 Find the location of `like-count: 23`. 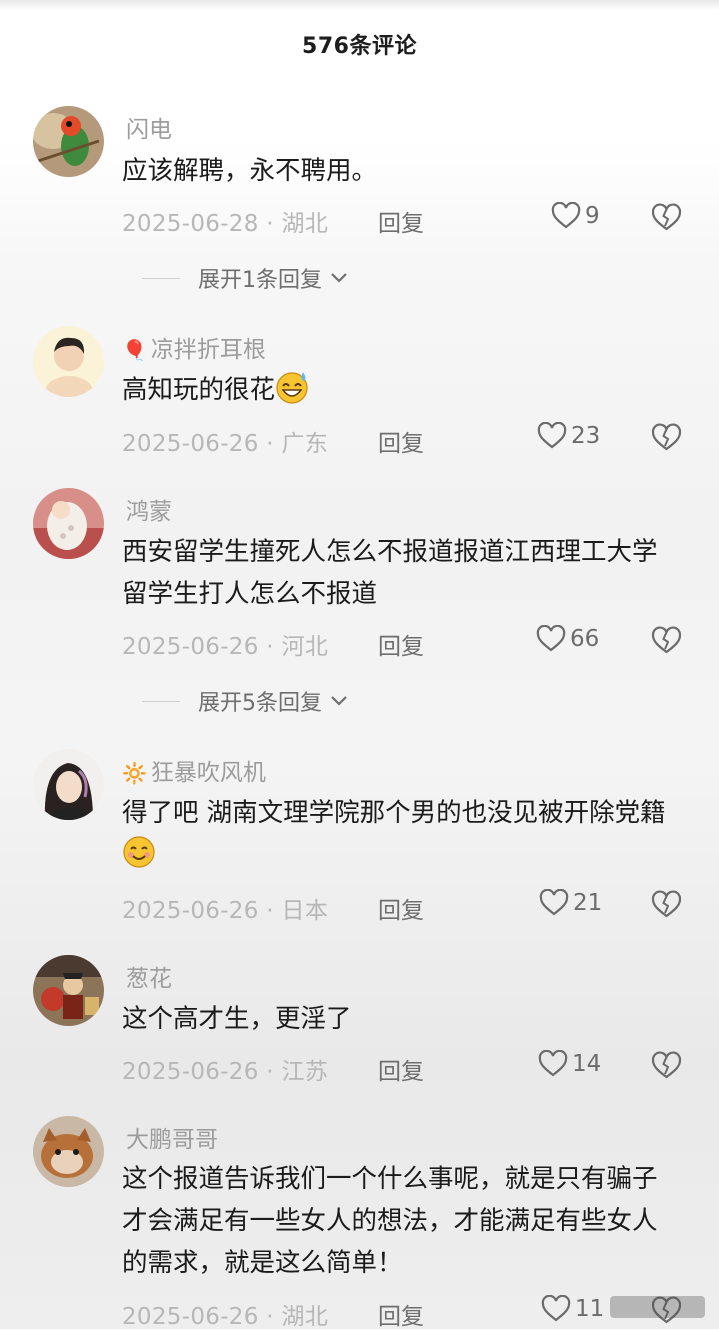

like-count: 23 is located at coordinates (586, 436).